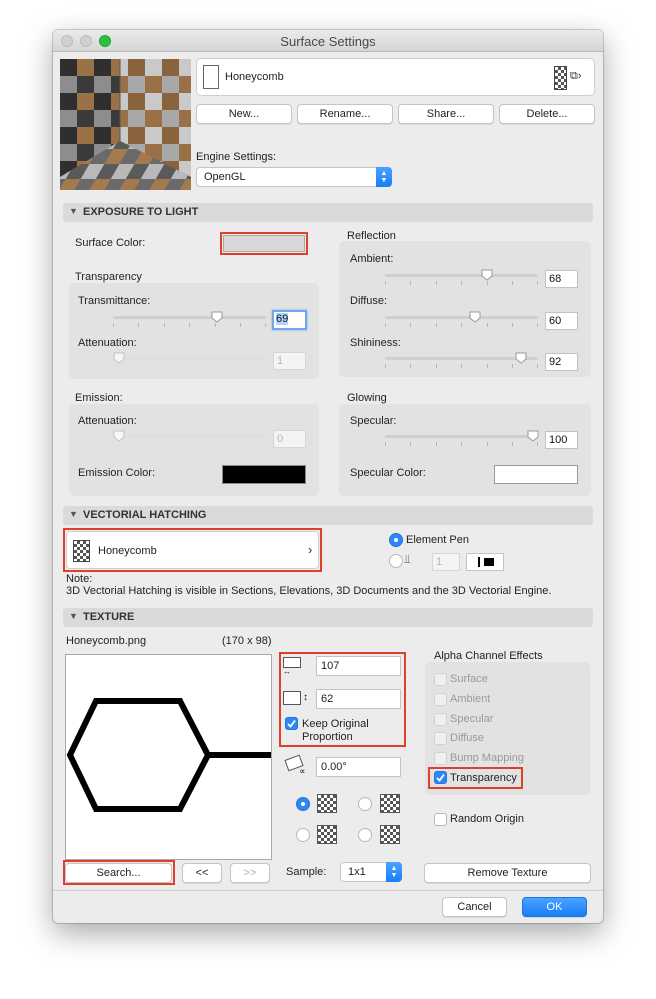 This screenshot has width=656, height=999. Describe the element at coordinates (561, 440) in the screenshot. I see `specular-input: 100` at that location.